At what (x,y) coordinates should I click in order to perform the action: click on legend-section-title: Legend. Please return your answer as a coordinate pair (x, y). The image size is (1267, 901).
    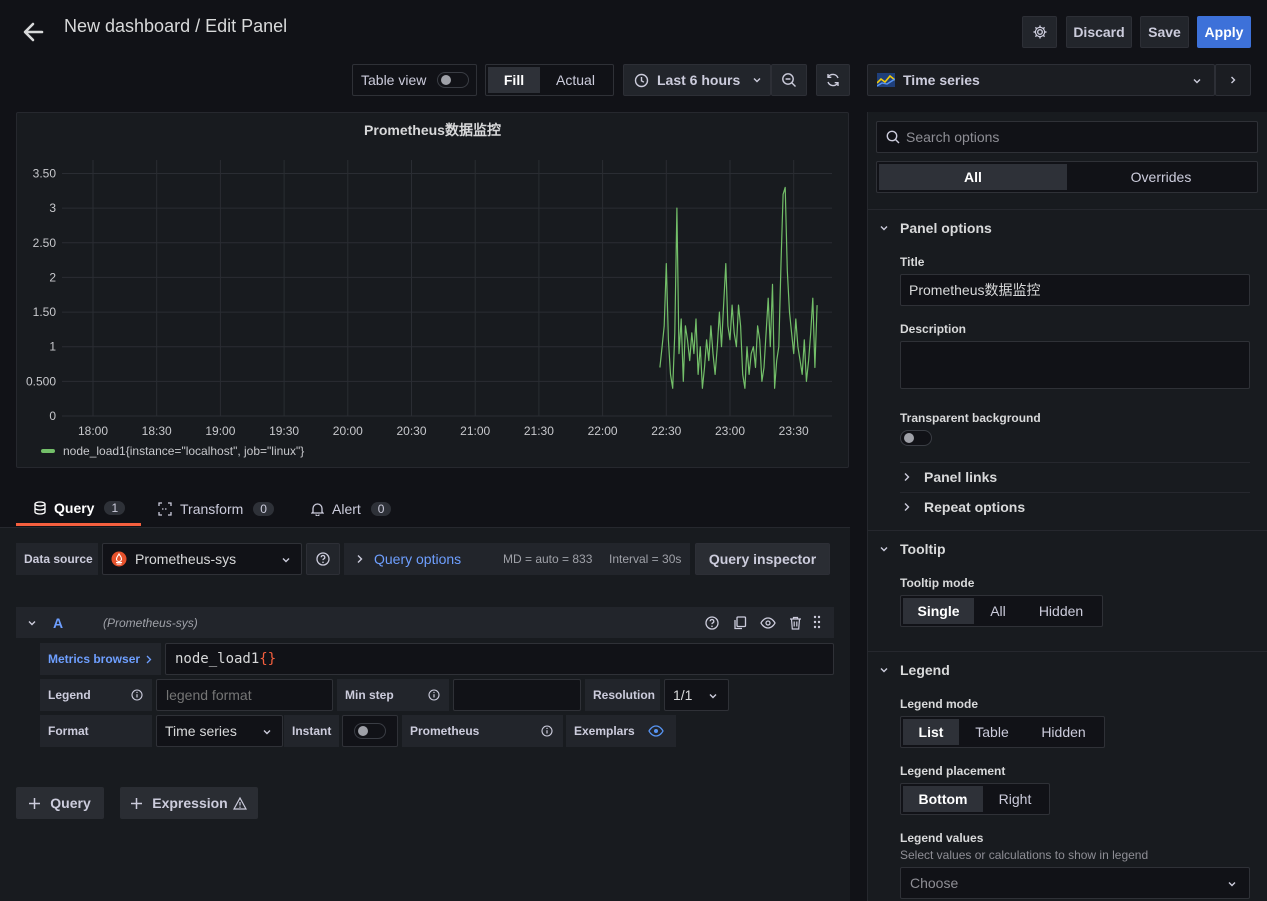
    Looking at the image, I should click on (925, 670).